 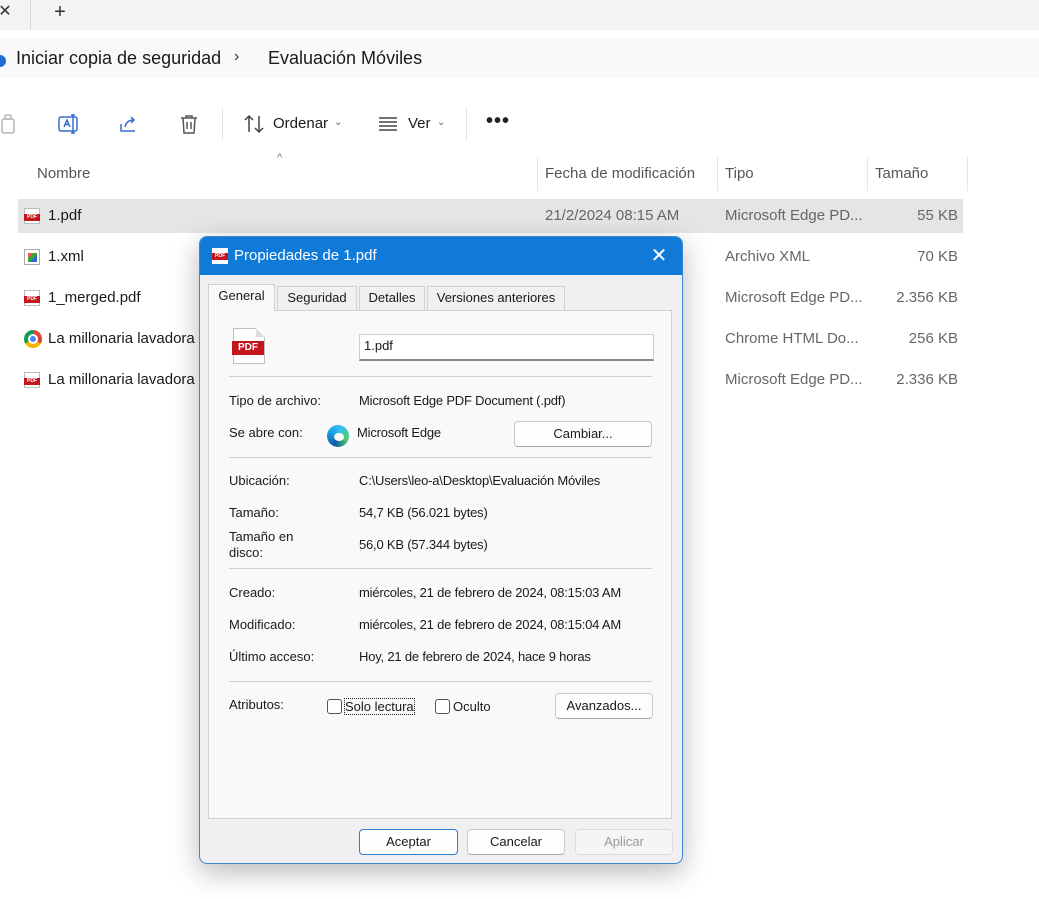 I want to click on accessed-label: Último acceso:, so click(x=272, y=656).